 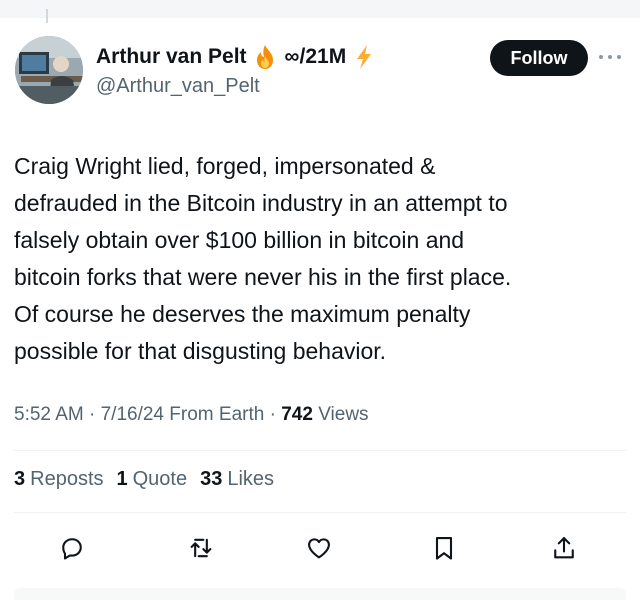 I want to click on tweet-actions, so click(x=320, y=548).